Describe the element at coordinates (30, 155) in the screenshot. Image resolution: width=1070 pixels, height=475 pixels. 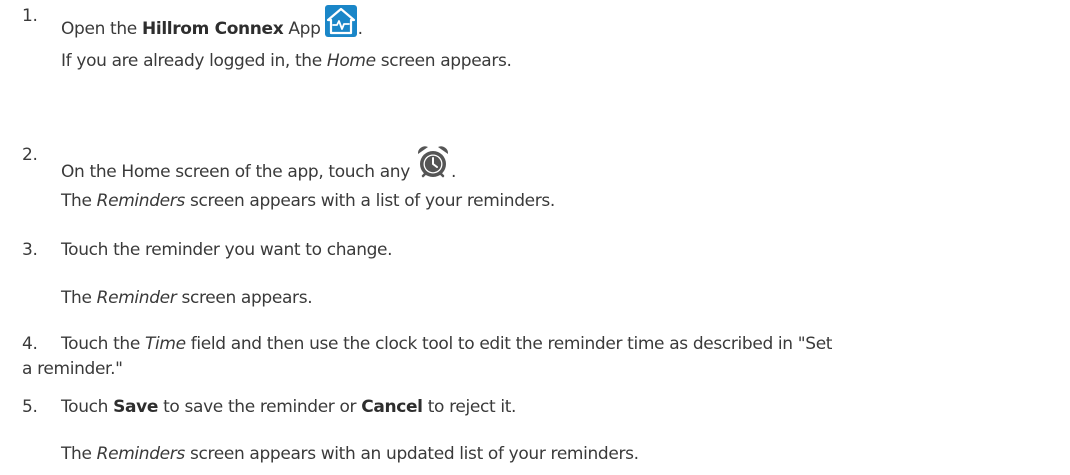
I see `step-number: 2.` at that location.